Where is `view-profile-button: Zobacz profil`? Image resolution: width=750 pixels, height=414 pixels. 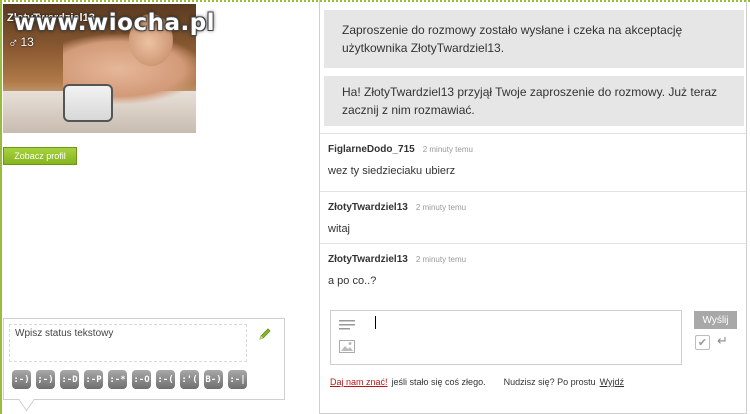 view-profile-button: Zobacz profil is located at coordinates (40, 156).